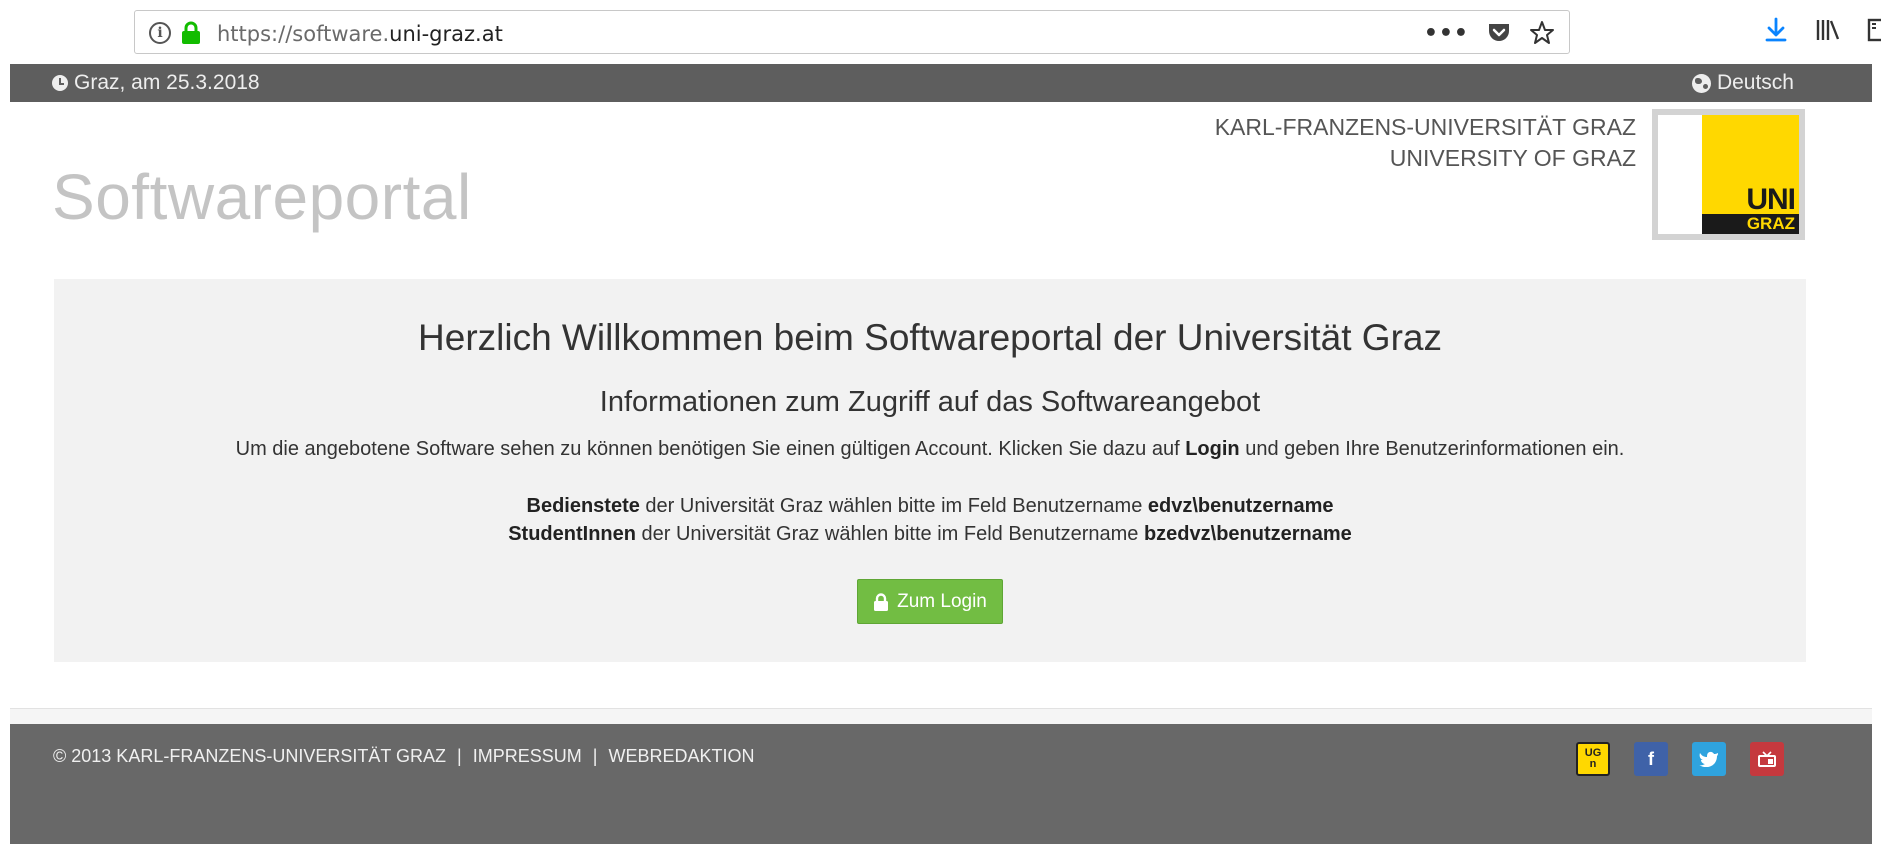 The height and width of the screenshot is (844, 1881). What do you see at coordinates (681, 756) in the screenshot?
I see `webredaktion-link: WEBREDAKTION` at bounding box center [681, 756].